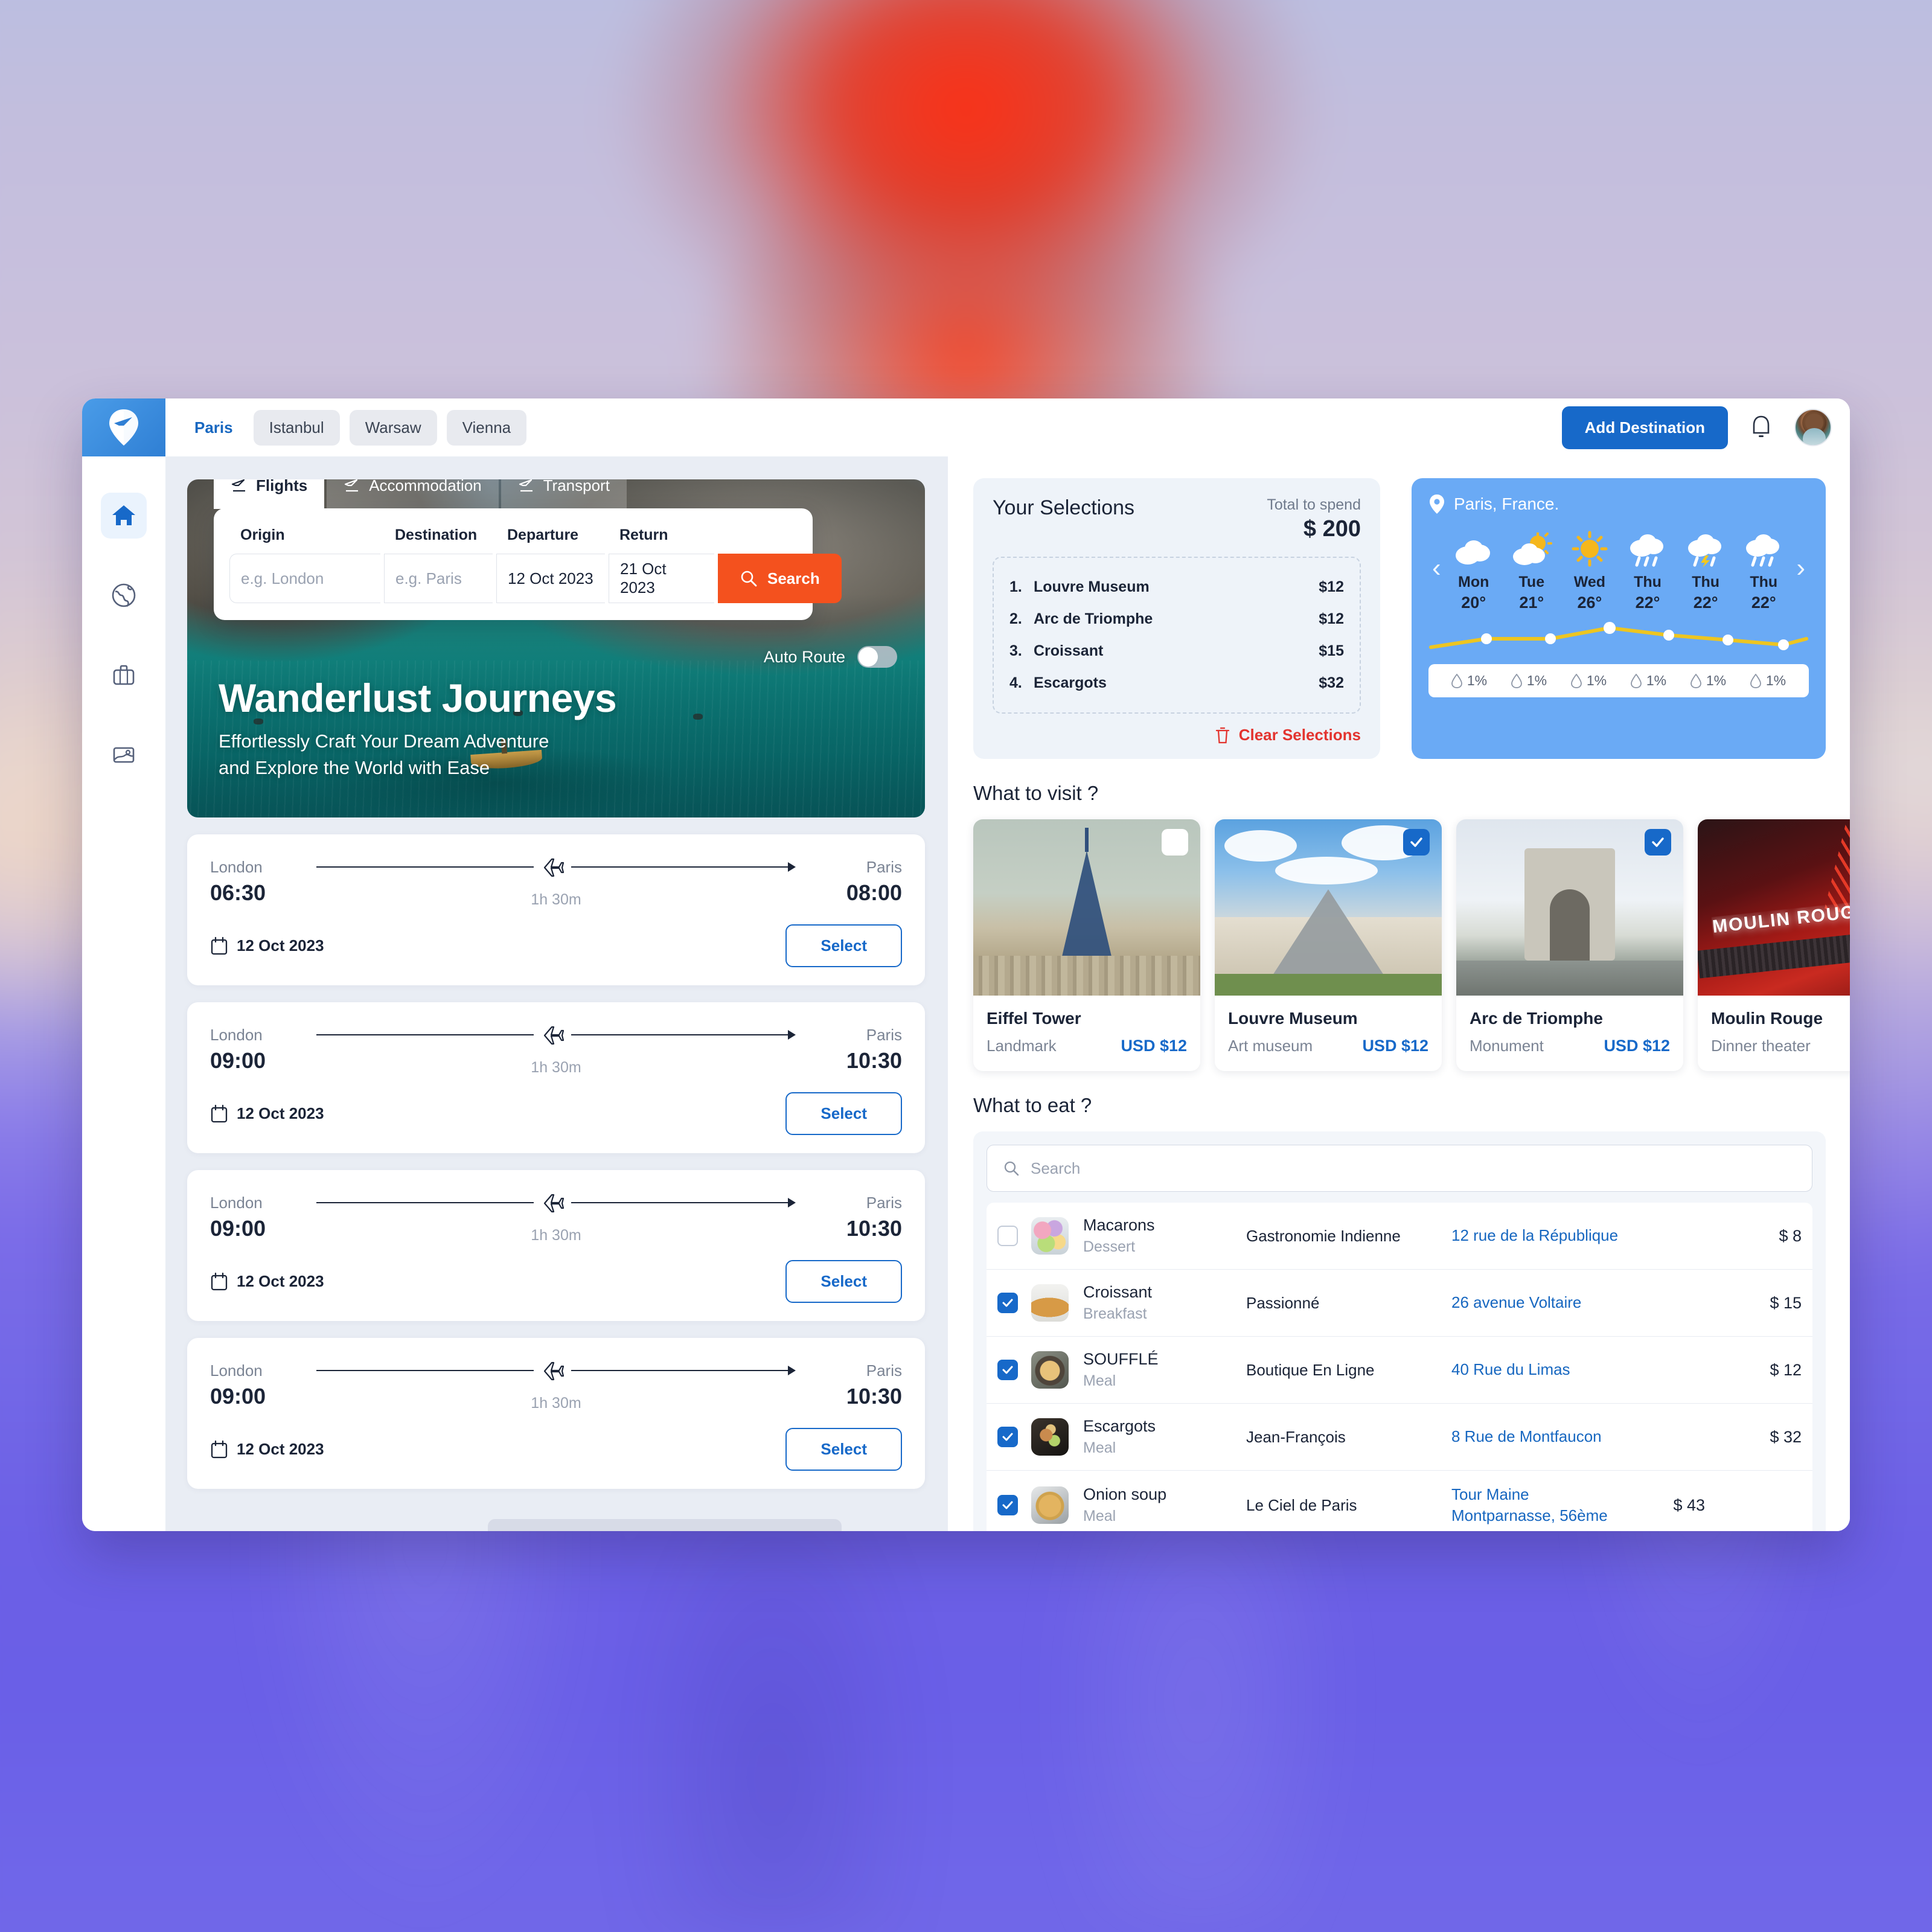 This screenshot has width=1932, height=1932. What do you see at coordinates (1329, 945) in the screenshot?
I see `visit-card: Louvre Museum Art museum USD $12` at bounding box center [1329, 945].